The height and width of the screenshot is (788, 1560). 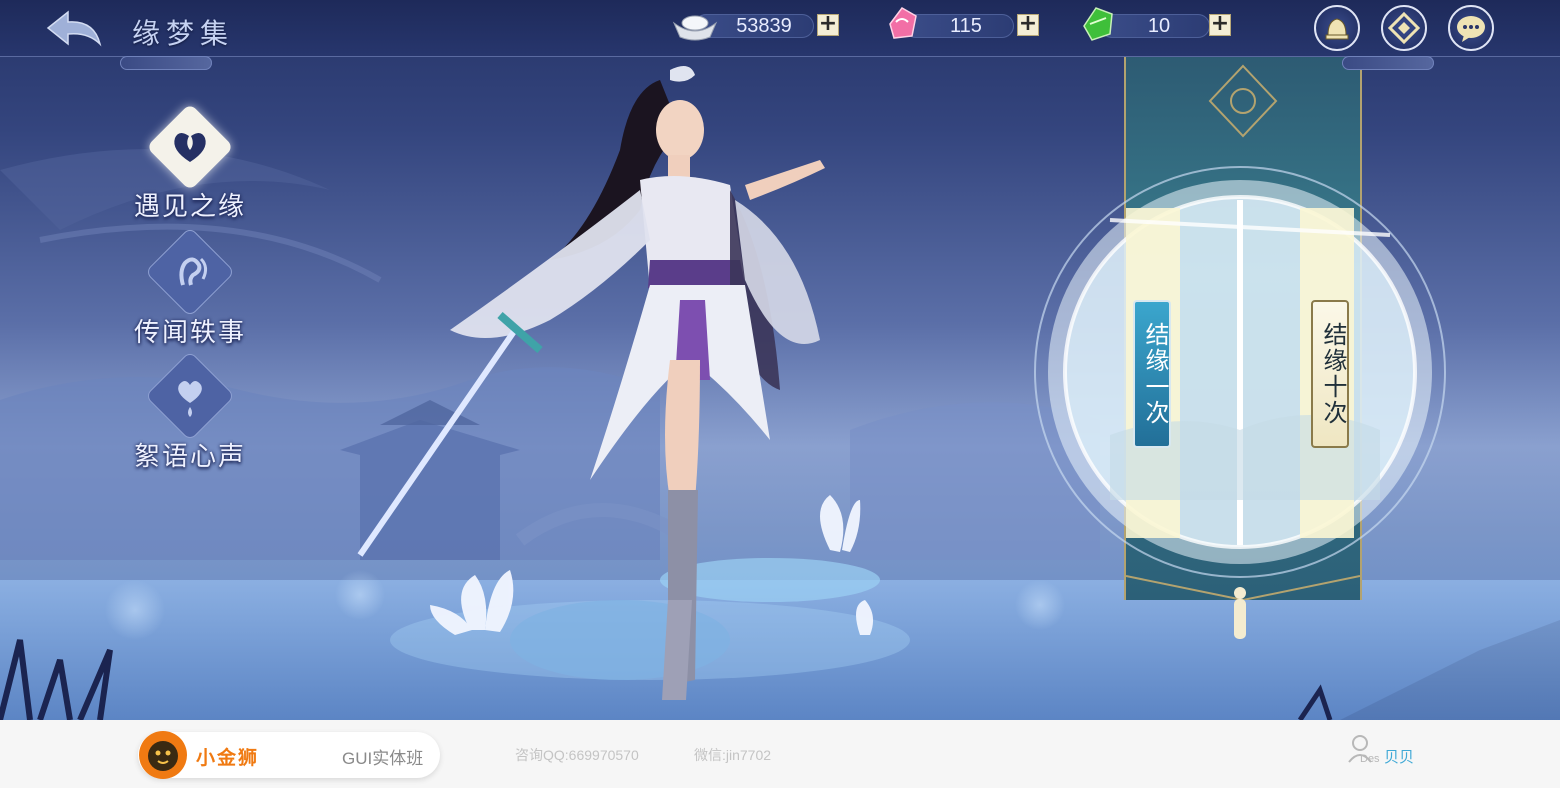 What do you see at coordinates (193, 271) in the screenshot?
I see `ear-sound-icon` at bounding box center [193, 271].